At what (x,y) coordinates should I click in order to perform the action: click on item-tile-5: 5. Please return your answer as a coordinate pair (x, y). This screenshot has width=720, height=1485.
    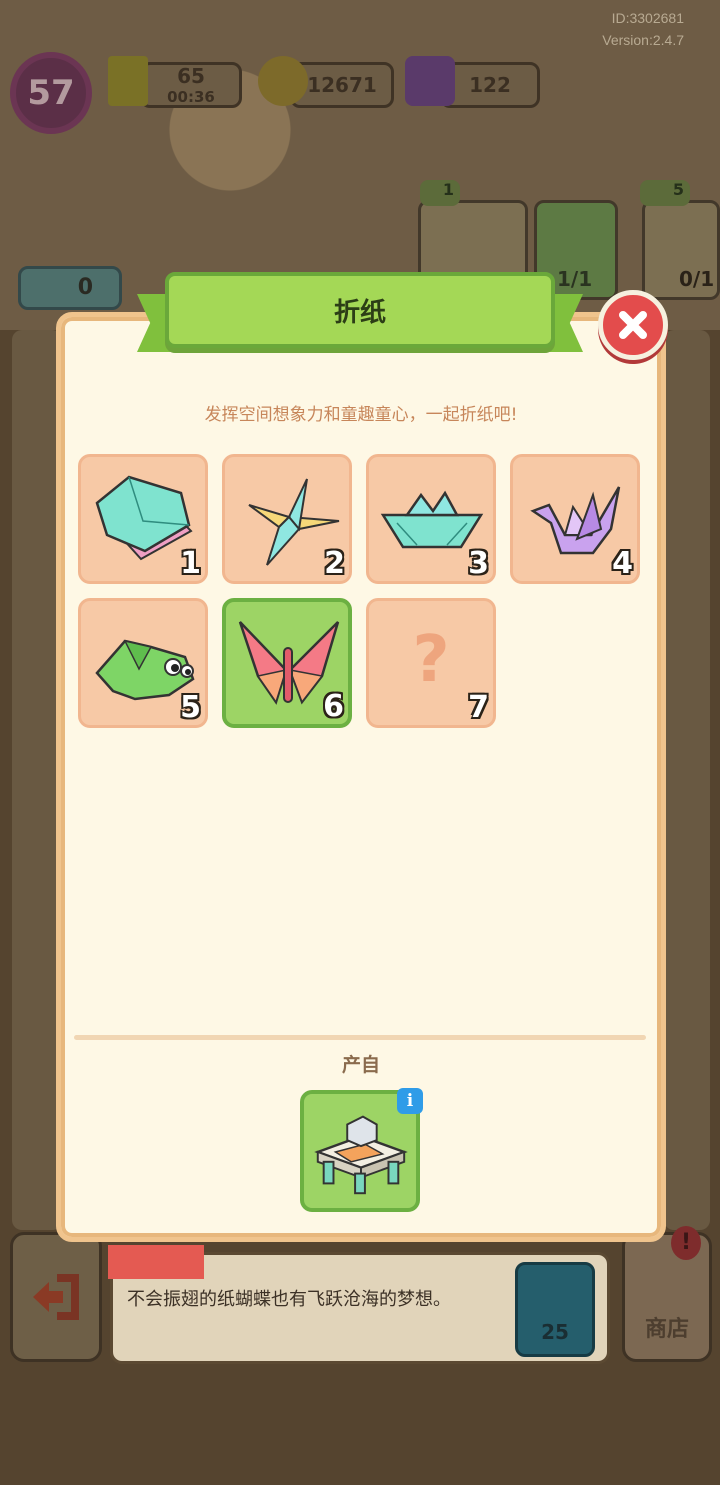
    Looking at the image, I should click on (143, 663).